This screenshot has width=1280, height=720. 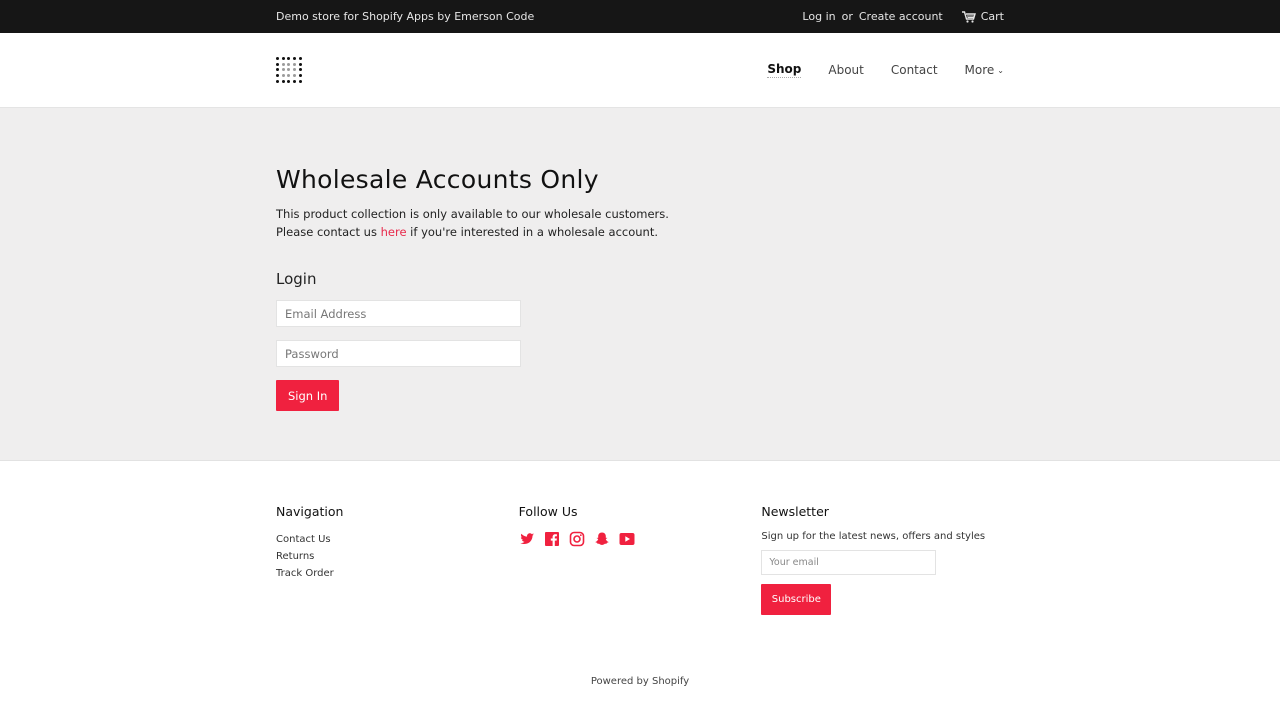 I want to click on nav-more-label: More, so click(x=979, y=70).